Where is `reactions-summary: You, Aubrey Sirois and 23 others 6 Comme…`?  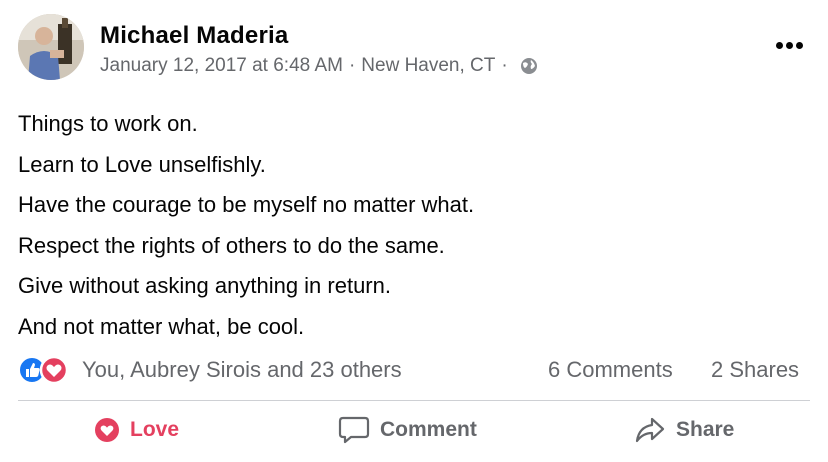 reactions-summary: You, Aubrey Sirois and 23 others 6 Comme… is located at coordinates (414, 370).